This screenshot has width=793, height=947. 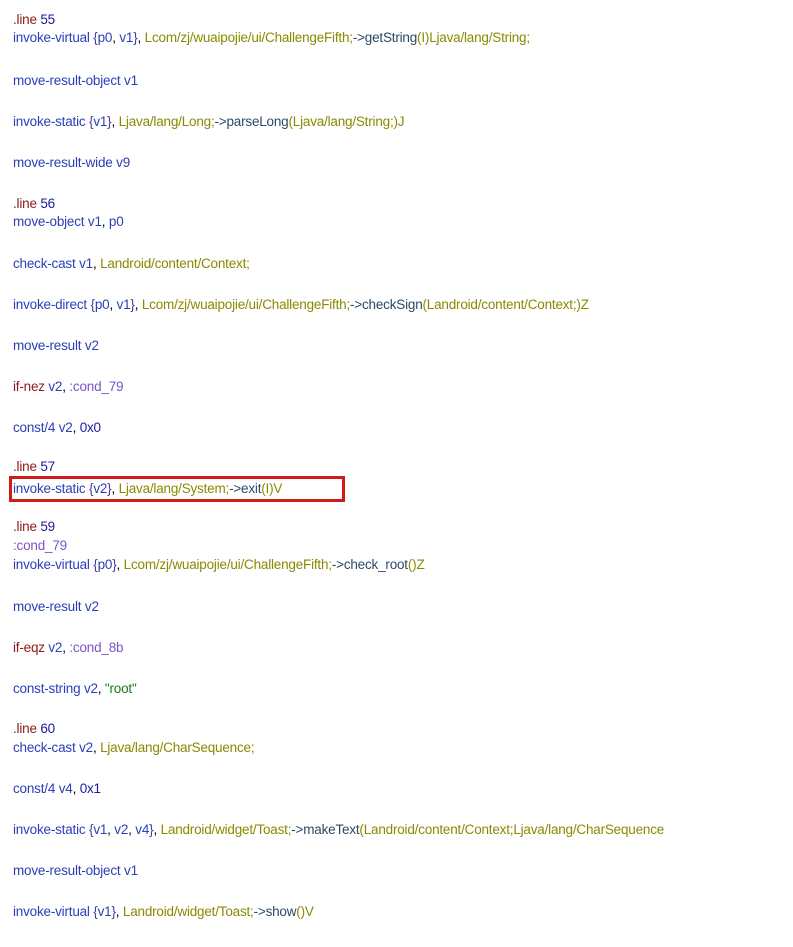 I want to click on method-name: ->checkSign, so click(x=386, y=304).